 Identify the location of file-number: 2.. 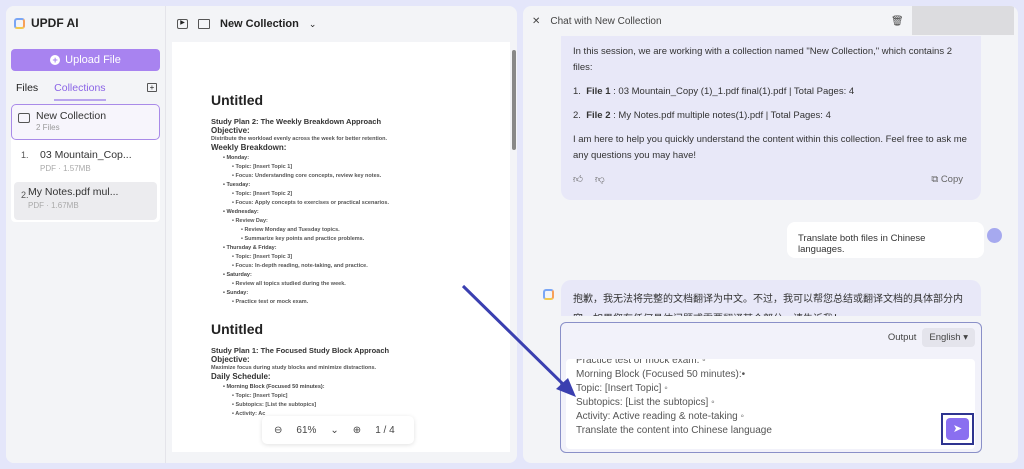
(25, 195).